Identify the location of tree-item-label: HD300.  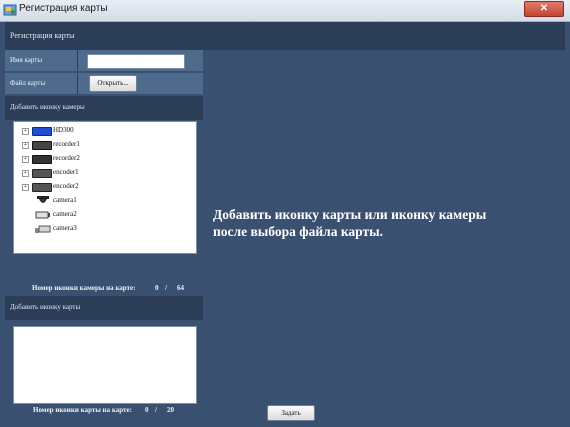
(63, 130).